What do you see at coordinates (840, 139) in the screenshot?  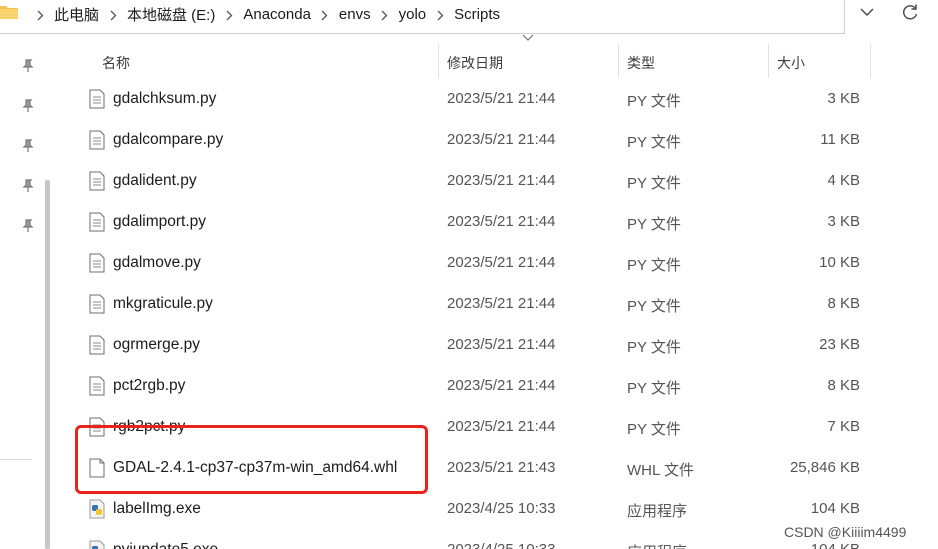 I see `file-size: 11 KB` at bounding box center [840, 139].